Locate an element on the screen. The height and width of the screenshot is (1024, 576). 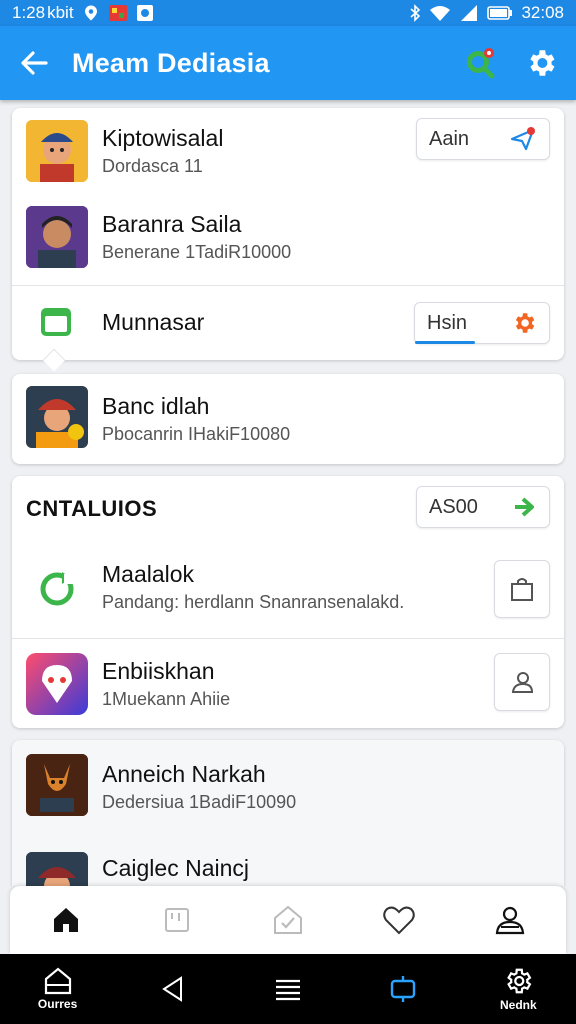
nav-profile is located at coordinates (510, 920).